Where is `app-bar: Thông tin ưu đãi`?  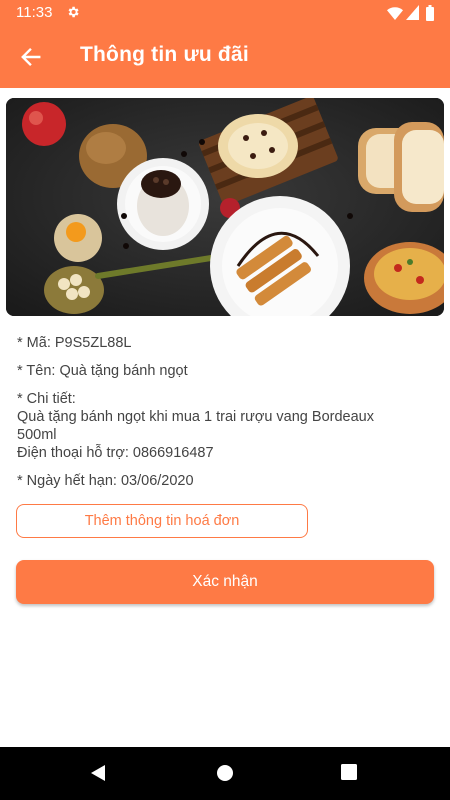 app-bar: Thông tin ưu đãi is located at coordinates (225, 57).